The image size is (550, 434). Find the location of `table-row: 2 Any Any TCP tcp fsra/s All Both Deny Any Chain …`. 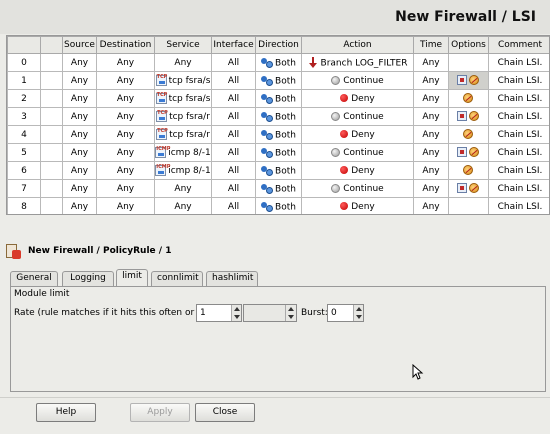

table-row: 2 Any Any TCP tcp fsra/s All Both Deny Any Chain … is located at coordinates (278, 98).